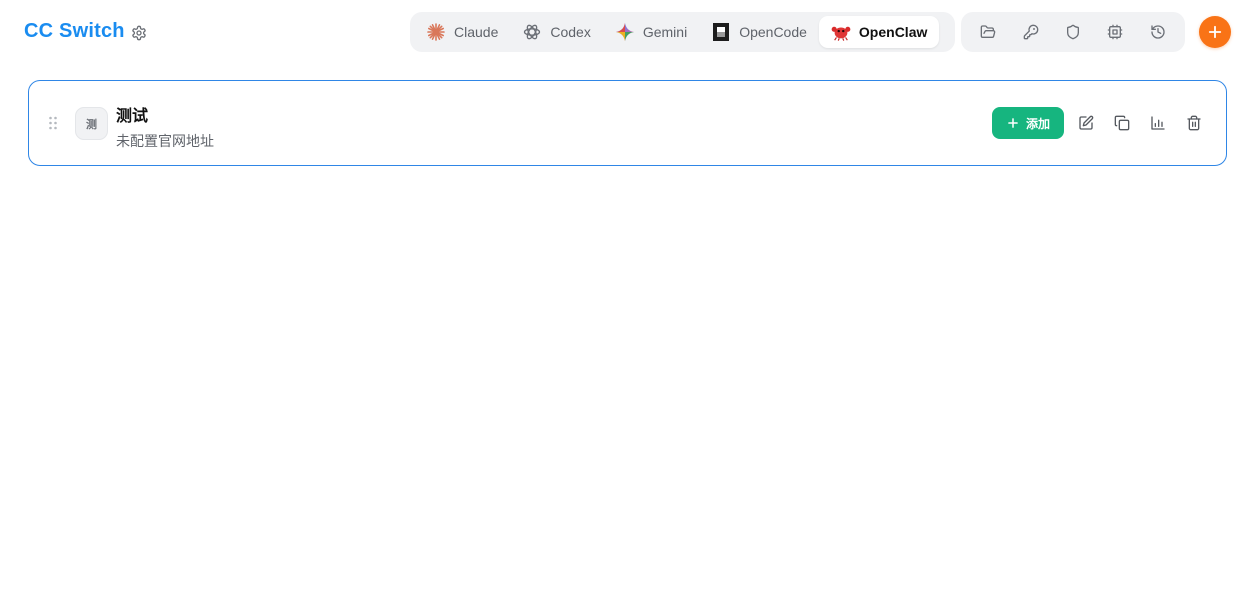 Image resolution: width=1255 pixels, height=600 pixels. I want to click on key-icon, so click(1030, 32).